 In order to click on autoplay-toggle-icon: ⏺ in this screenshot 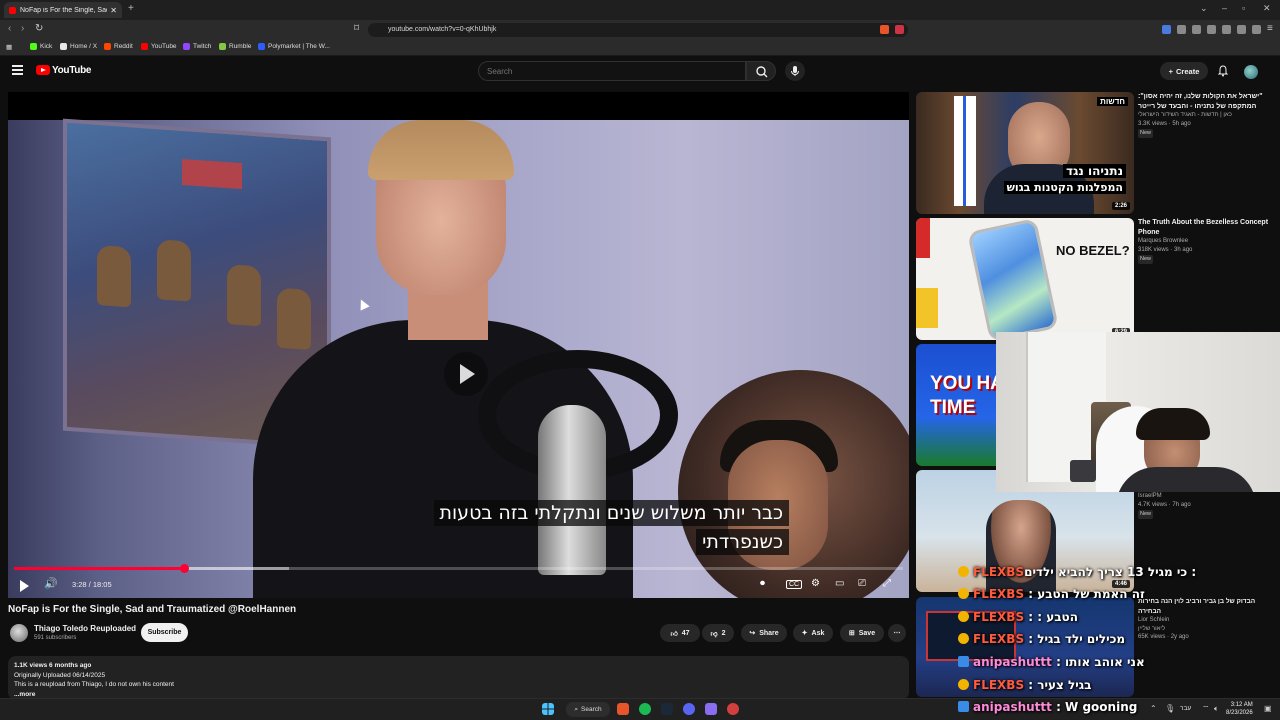, I will do `click(762, 583)`.